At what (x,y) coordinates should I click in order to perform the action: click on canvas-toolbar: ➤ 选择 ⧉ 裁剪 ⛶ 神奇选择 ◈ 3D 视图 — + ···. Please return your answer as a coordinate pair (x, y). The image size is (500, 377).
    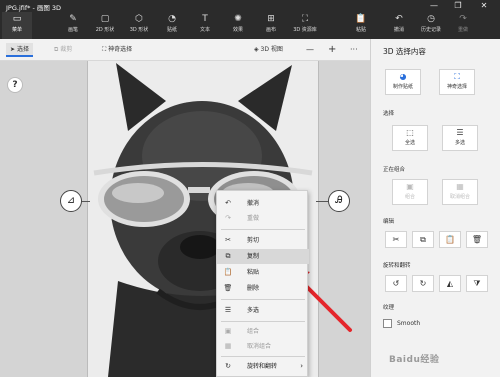
    Looking at the image, I should click on (185, 50).